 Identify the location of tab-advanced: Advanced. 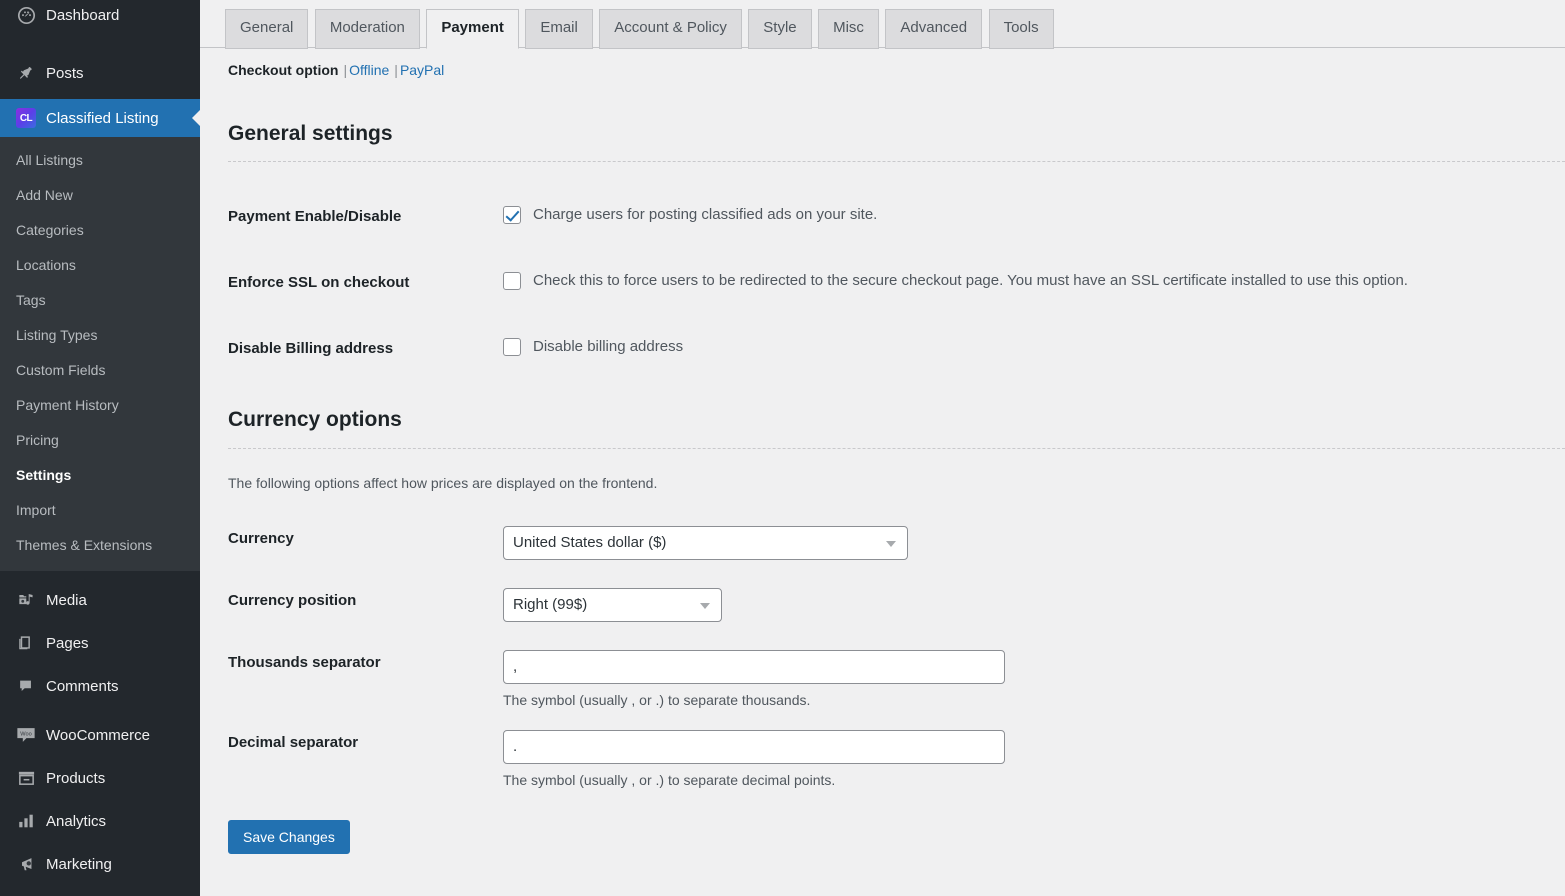
(934, 29).